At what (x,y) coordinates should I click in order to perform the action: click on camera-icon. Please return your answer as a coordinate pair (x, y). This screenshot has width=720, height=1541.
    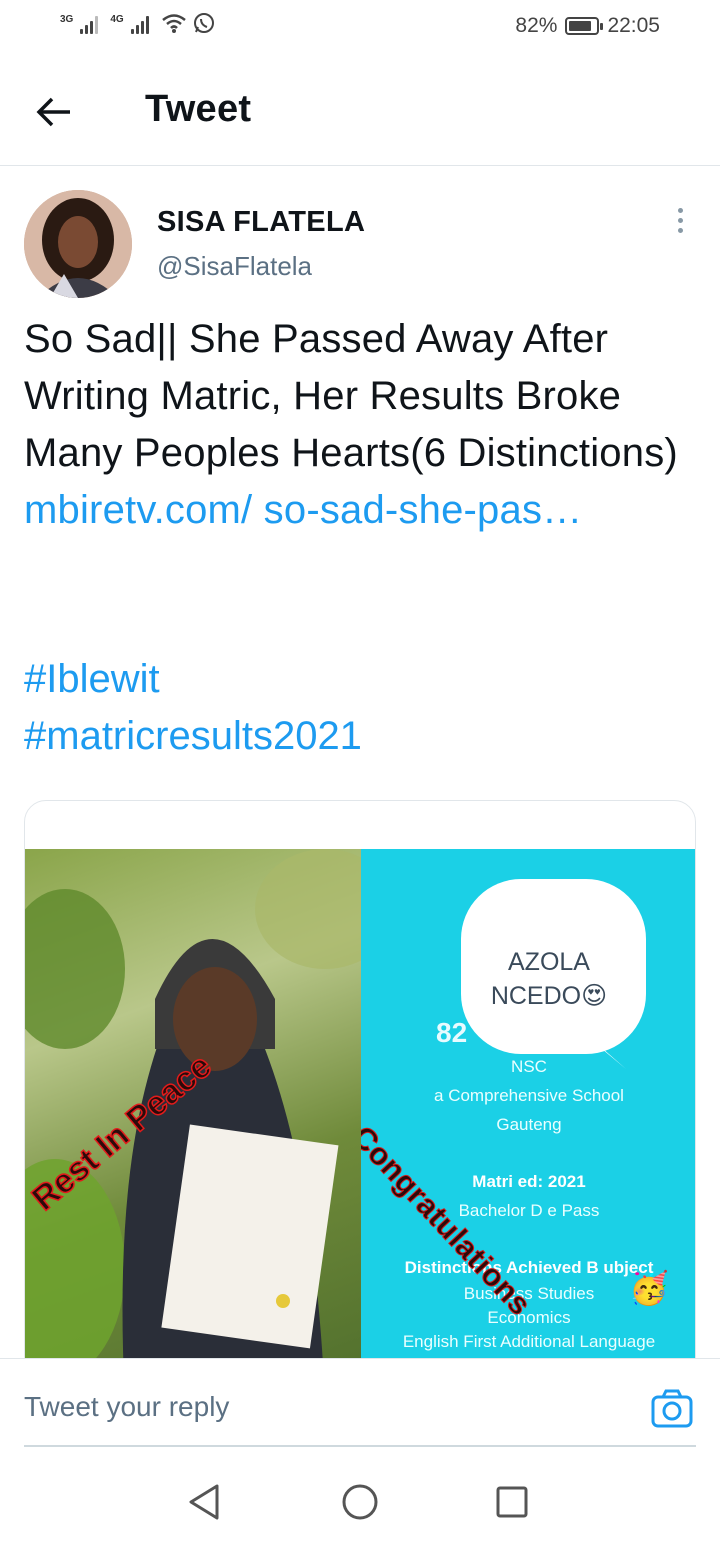
    Looking at the image, I should click on (672, 1408).